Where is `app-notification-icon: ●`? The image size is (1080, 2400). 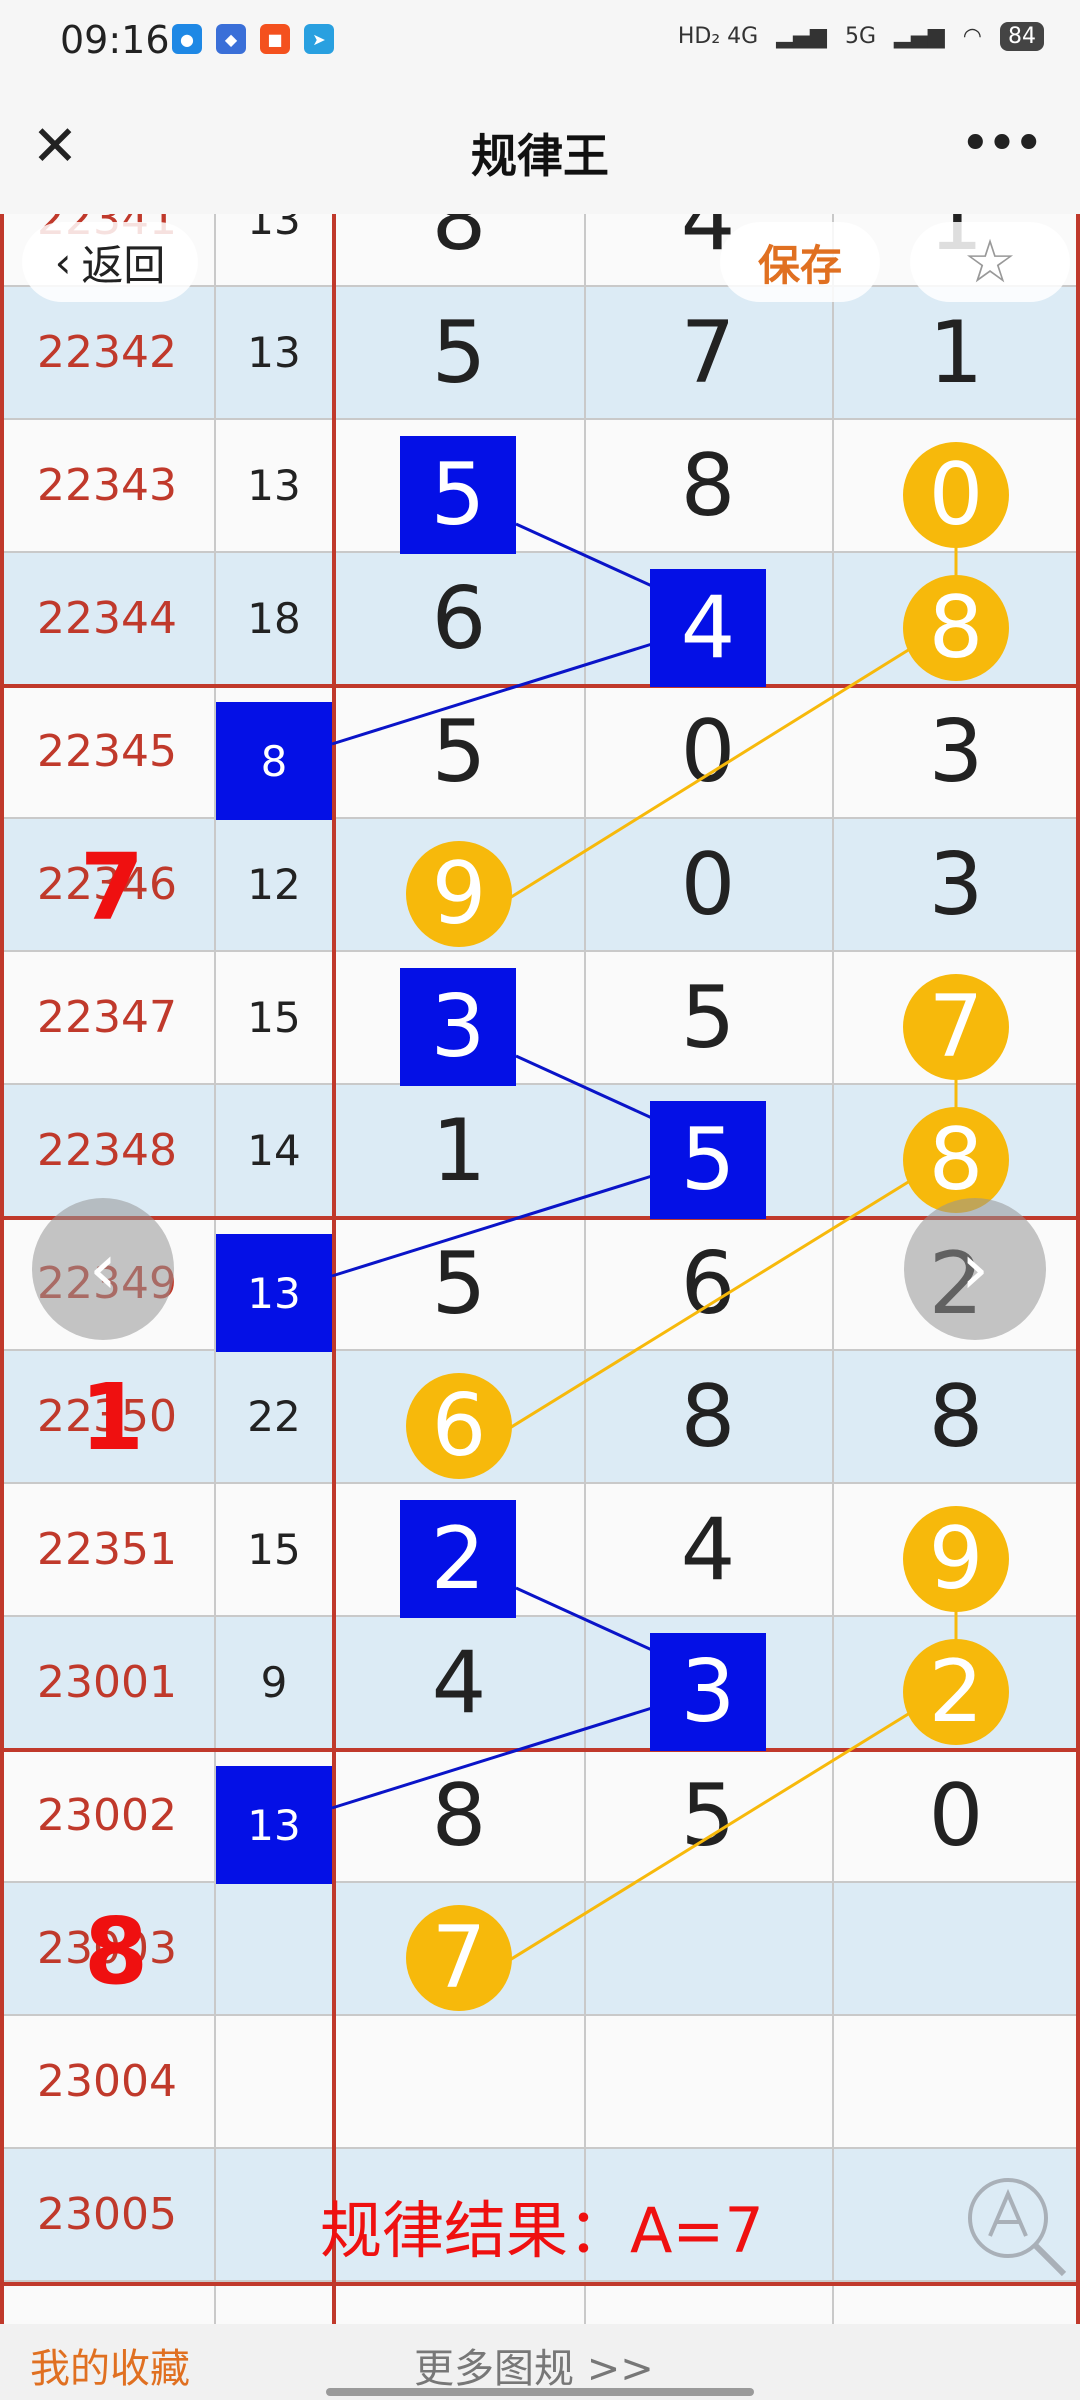 app-notification-icon: ● is located at coordinates (187, 39).